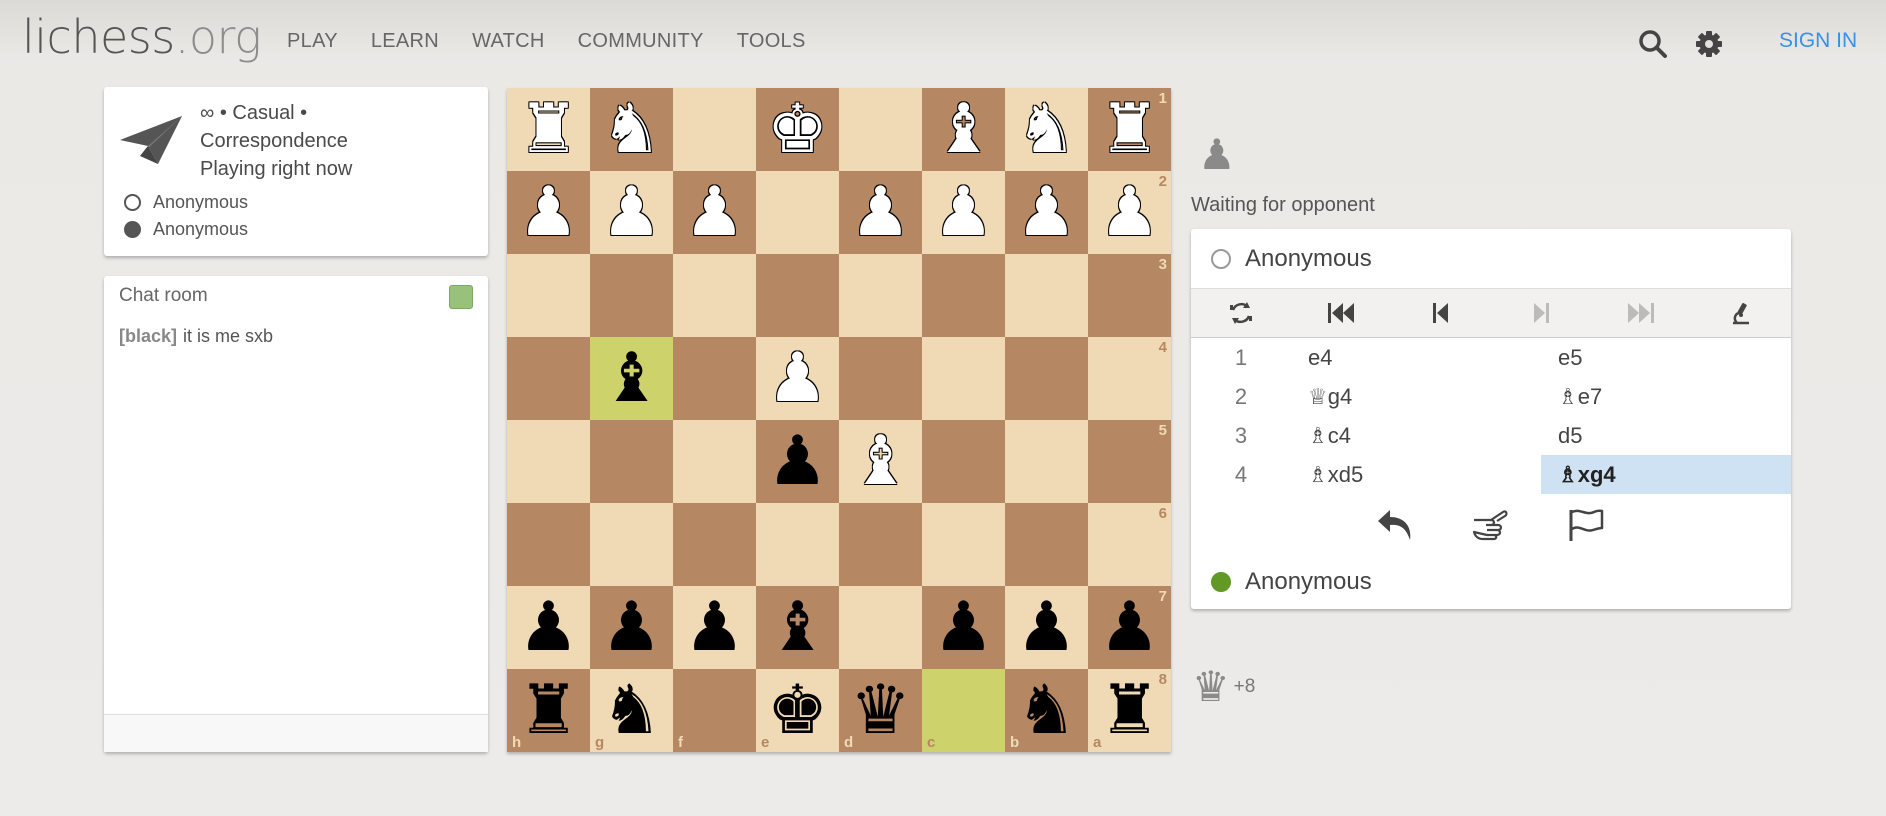 This screenshot has height=816, width=1886. What do you see at coordinates (1416, 396) in the screenshot?
I see `white-move: ♕g4` at bounding box center [1416, 396].